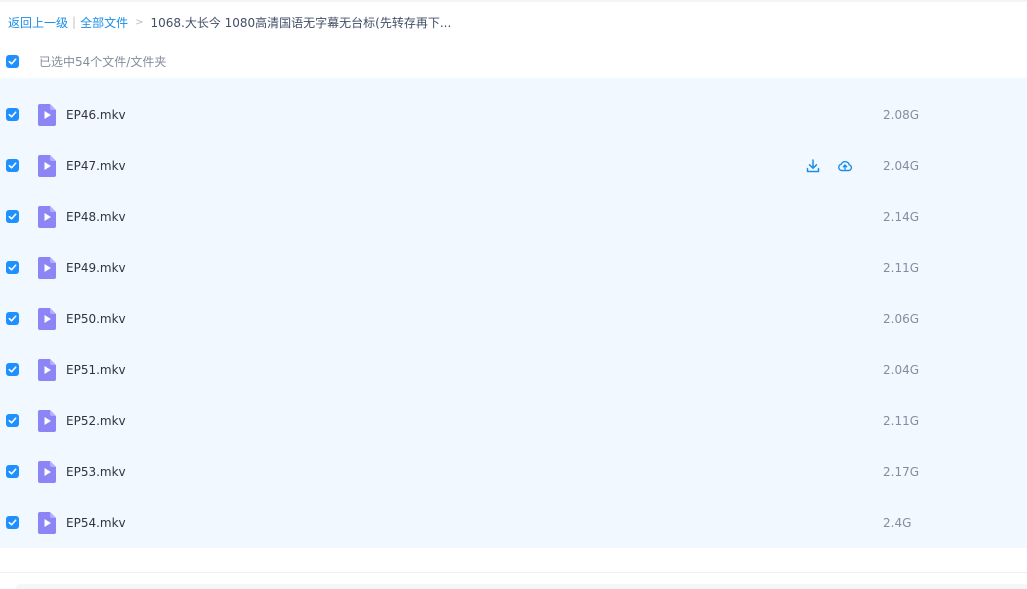  Describe the element at coordinates (513, 318) in the screenshot. I see `file-row: EP50.mkv 2.06G` at that location.